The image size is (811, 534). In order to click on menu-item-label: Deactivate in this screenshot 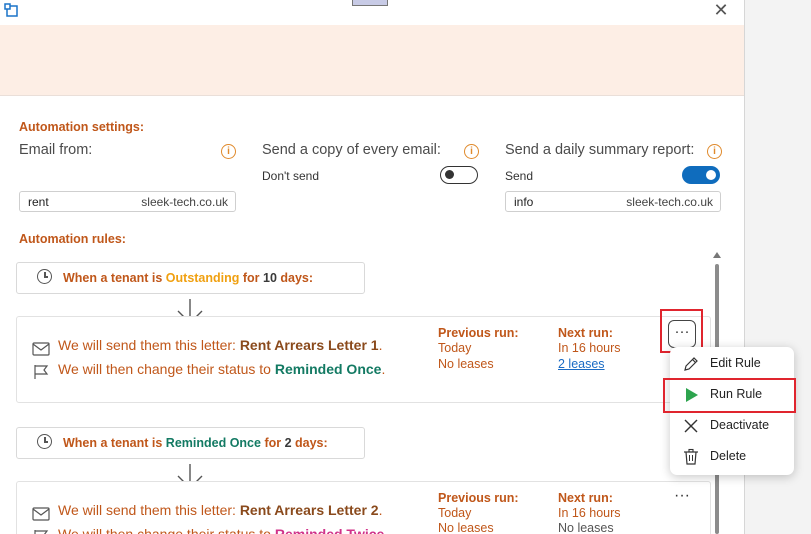, I will do `click(740, 425)`.